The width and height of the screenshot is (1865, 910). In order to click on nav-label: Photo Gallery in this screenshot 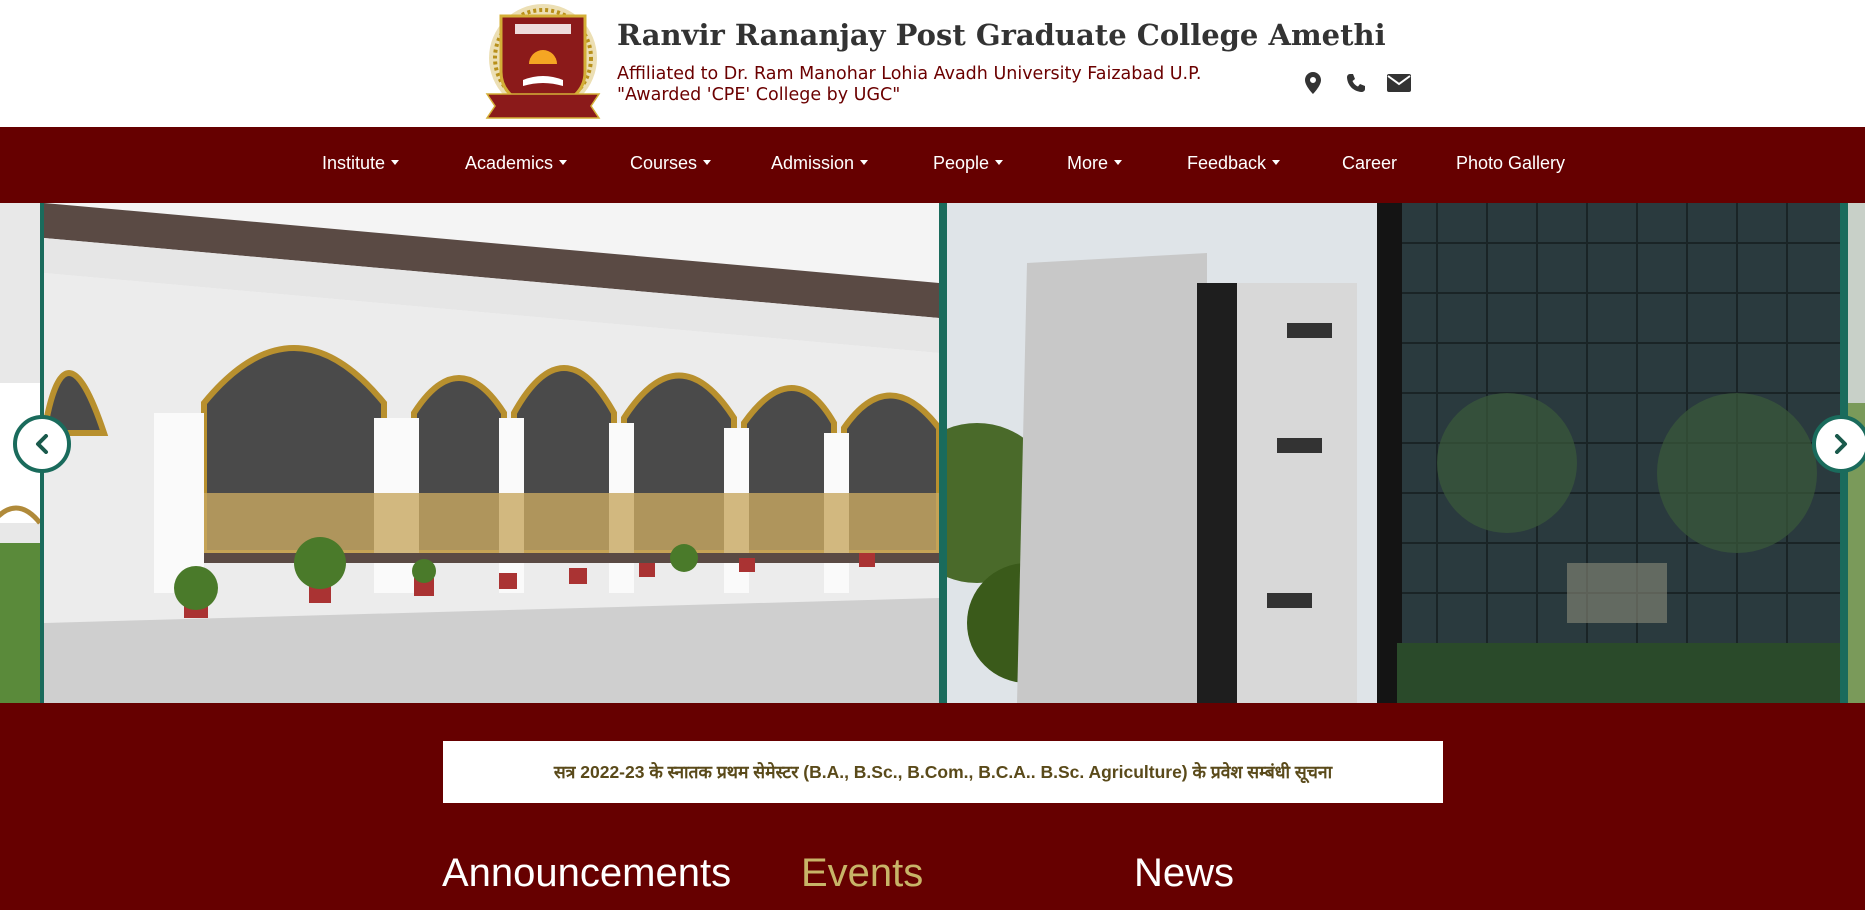, I will do `click(1511, 163)`.